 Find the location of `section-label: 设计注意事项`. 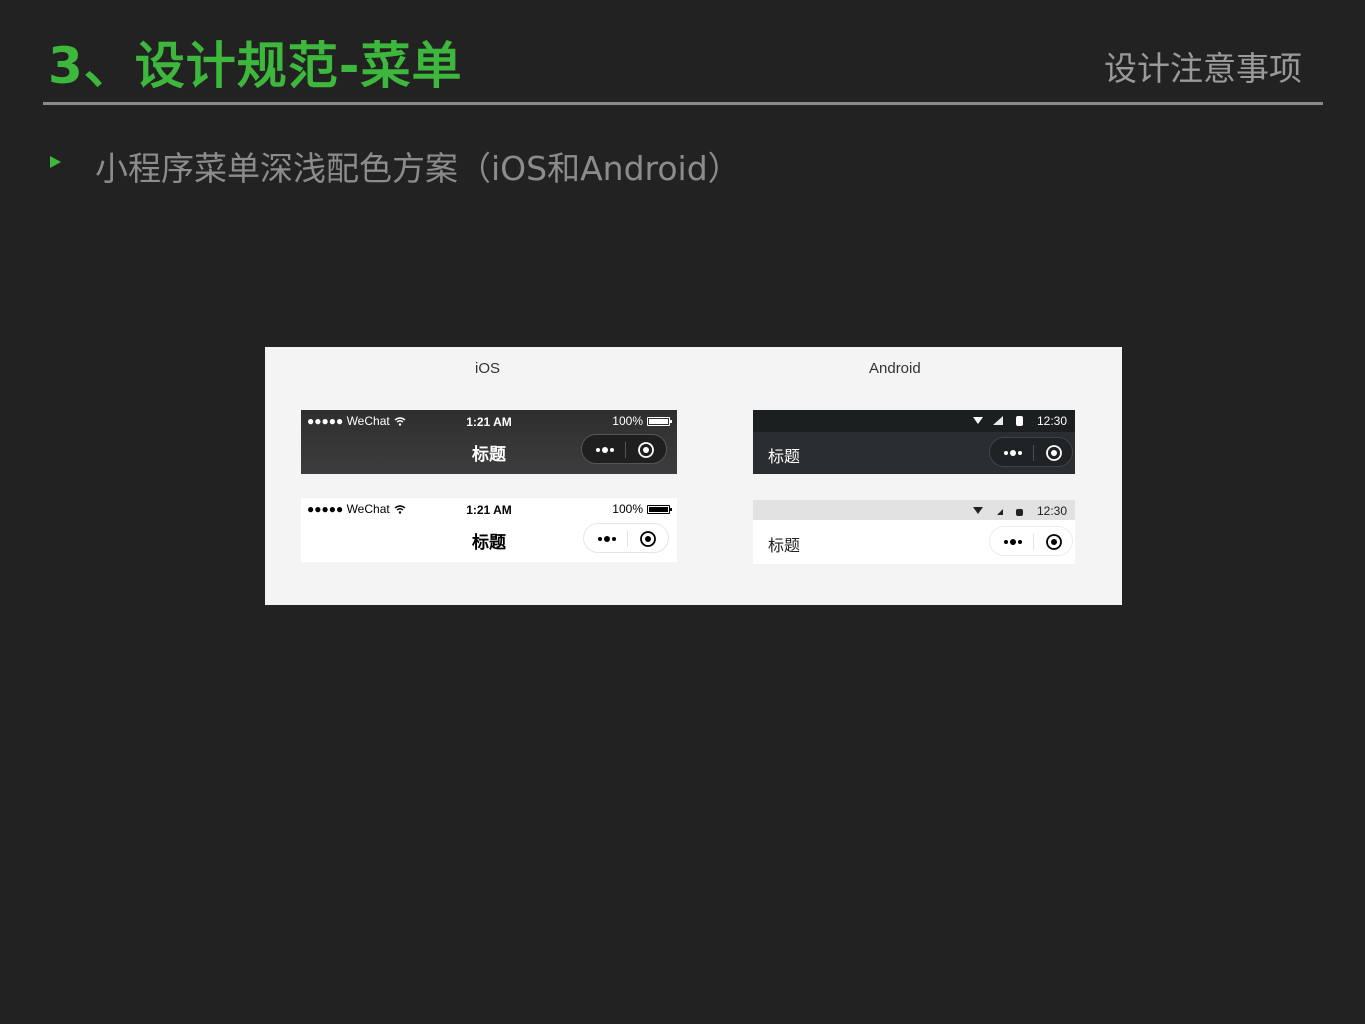

section-label: 设计注意事项 is located at coordinates (1203, 68).